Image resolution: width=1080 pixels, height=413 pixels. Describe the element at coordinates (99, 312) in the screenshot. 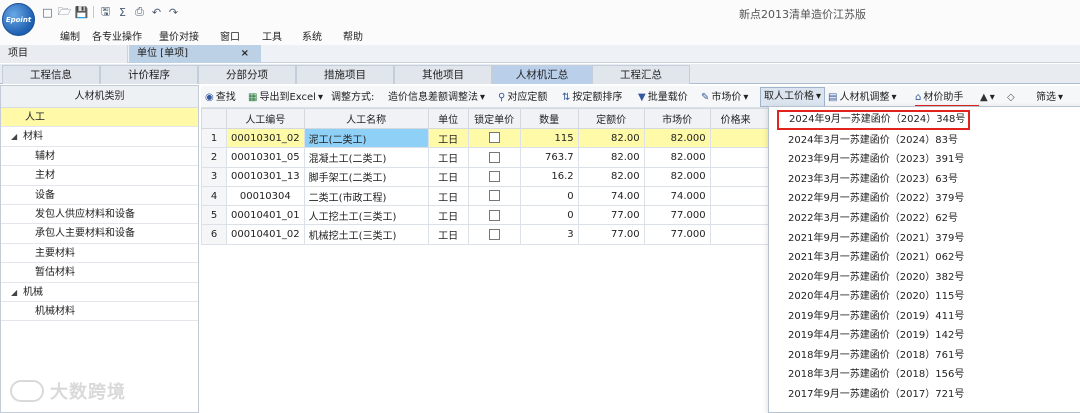

I see `category-machinery-materials: 机械材料` at that location.